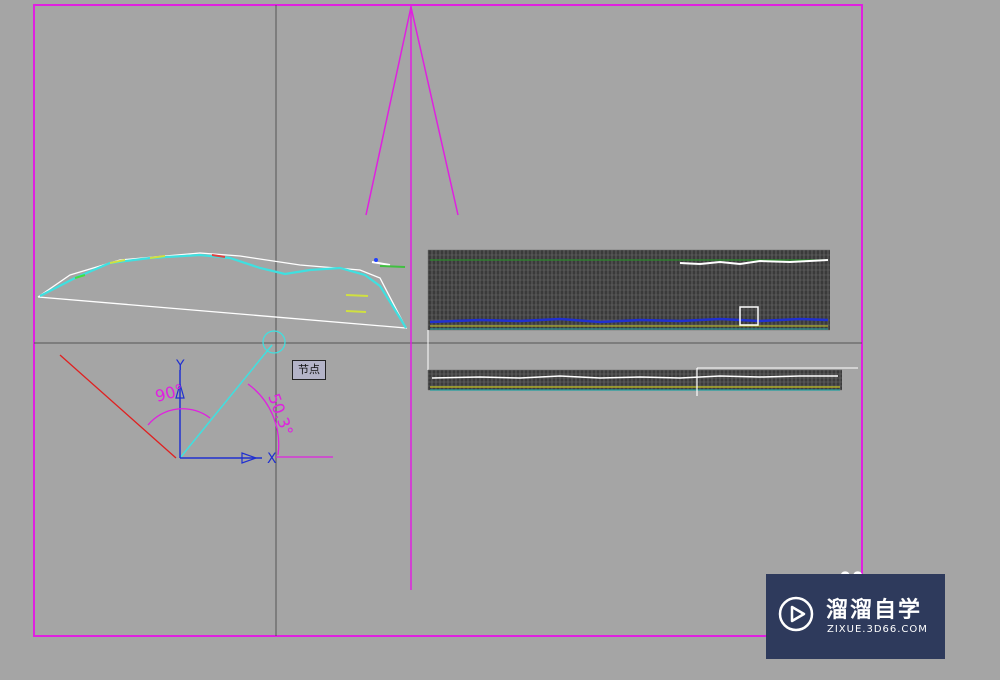 The height and width of the screenshot is (680, 1000). I want to click on grid-block-bottom, so click(642, 381).